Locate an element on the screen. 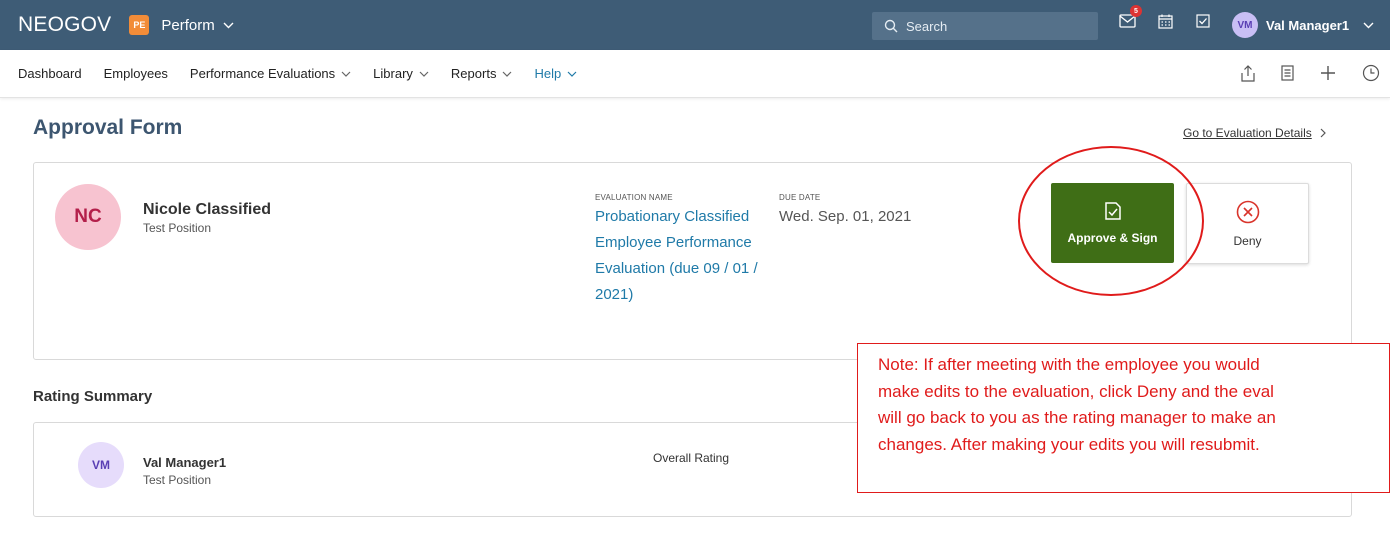 The height and width of the screenshot is (537, 1390). checkbox-icon is located at coordinates (1203, 21).